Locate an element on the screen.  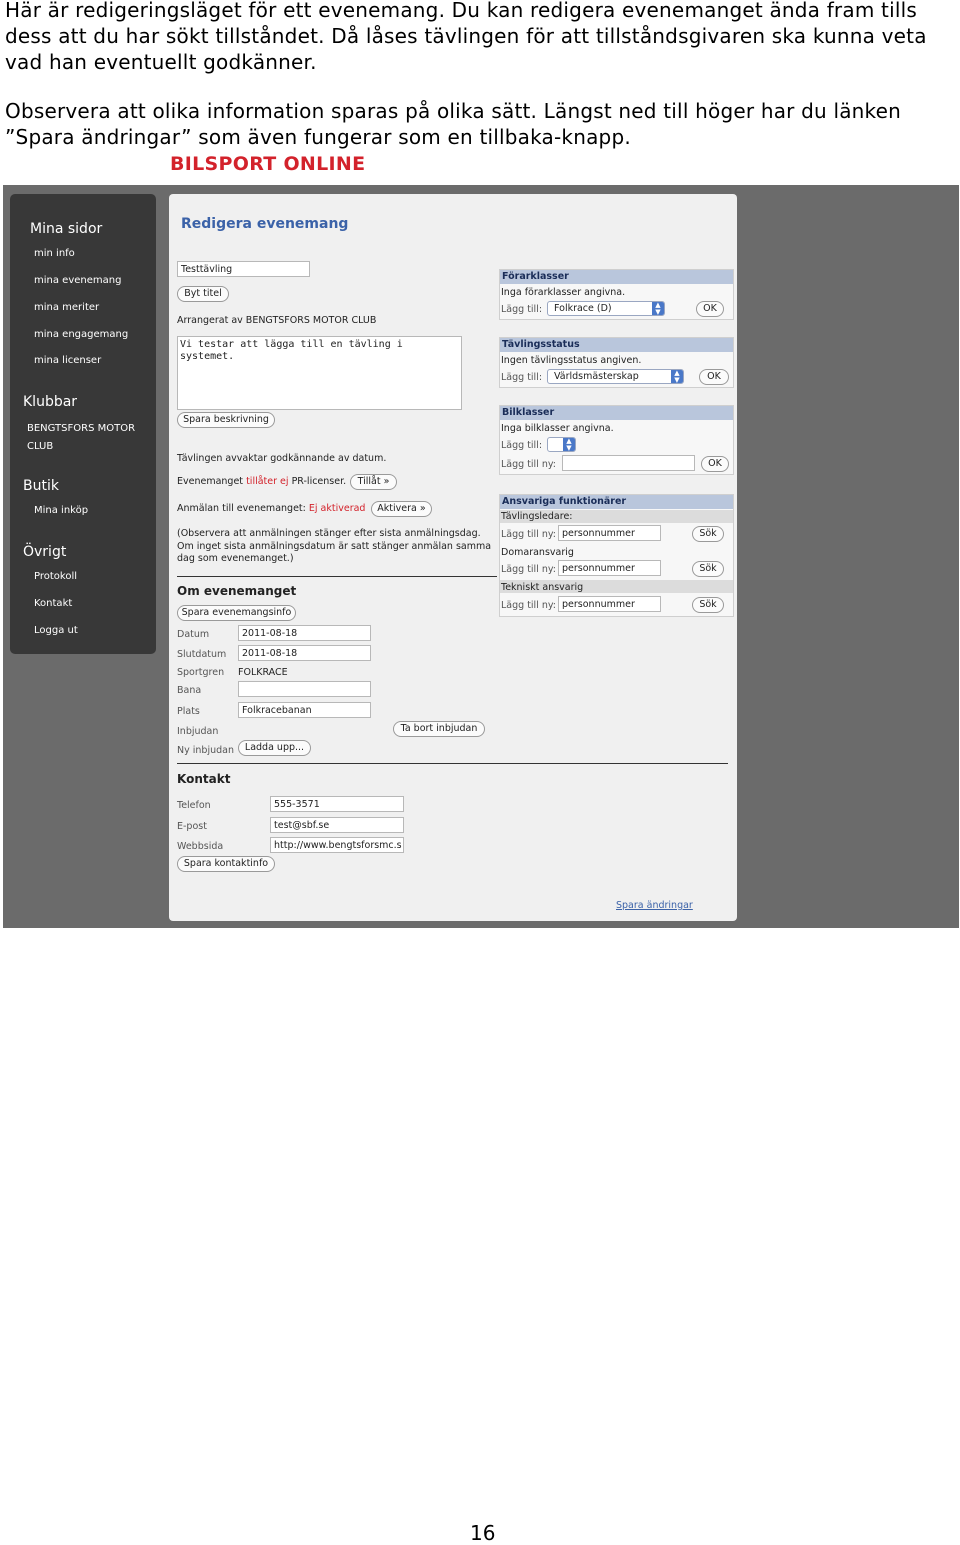
bilklasser-new-label: Lägg till ny: is located at coordinates (529, 464).